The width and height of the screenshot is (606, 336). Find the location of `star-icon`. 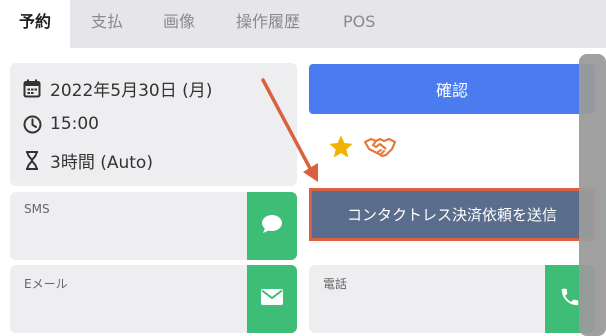

star-icon is located at coordinates (341, 147).